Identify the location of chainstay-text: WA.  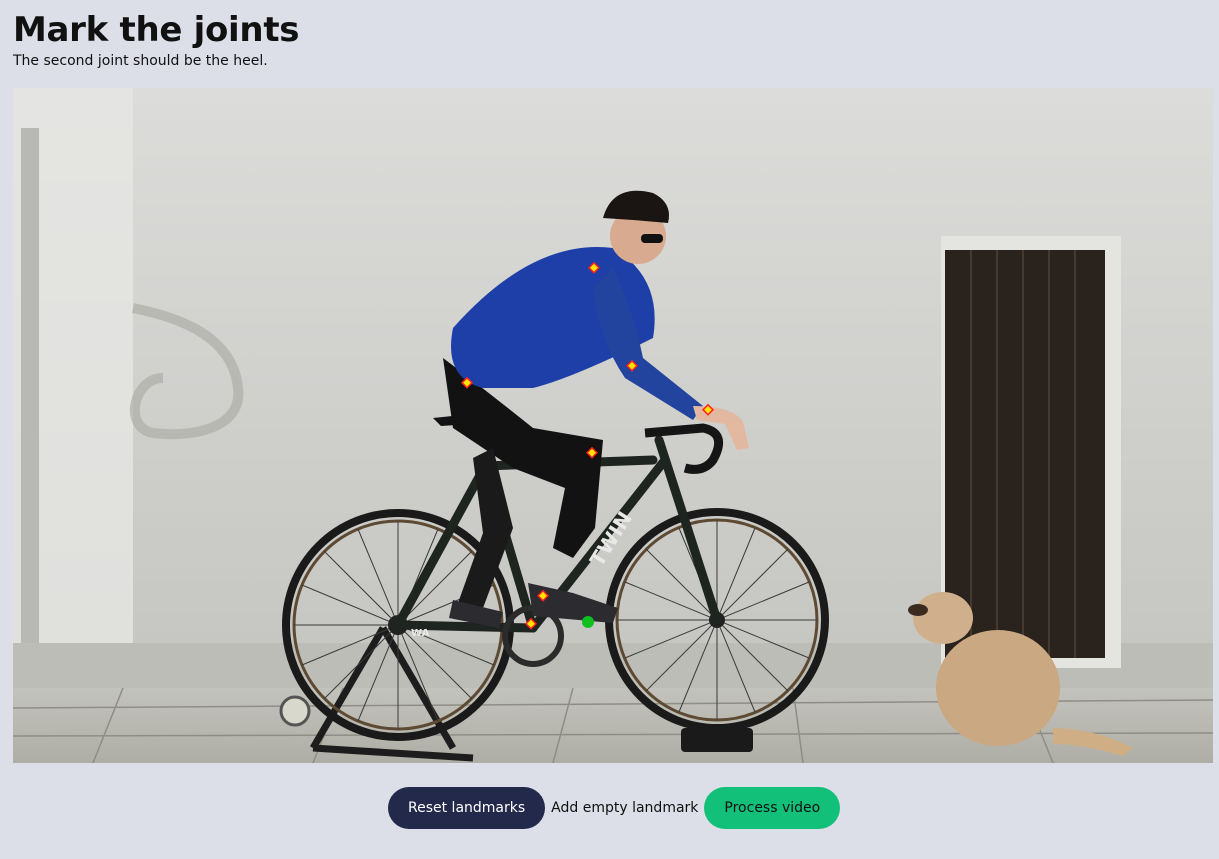
(420, 633).